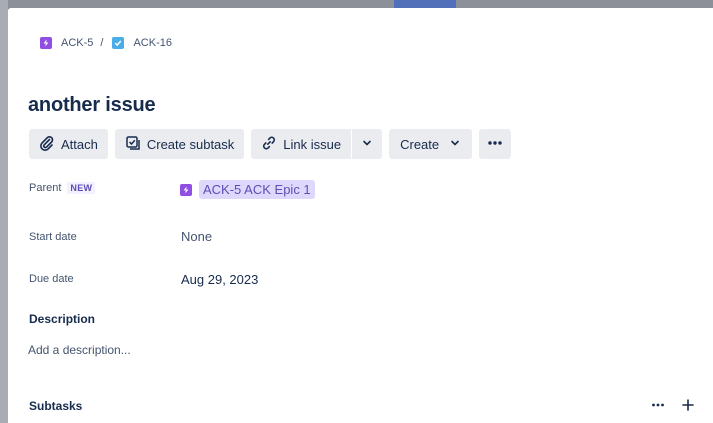 This screenshot has width=713, height=423. I want to click on subtasks-more-icon, so click(658, 405).